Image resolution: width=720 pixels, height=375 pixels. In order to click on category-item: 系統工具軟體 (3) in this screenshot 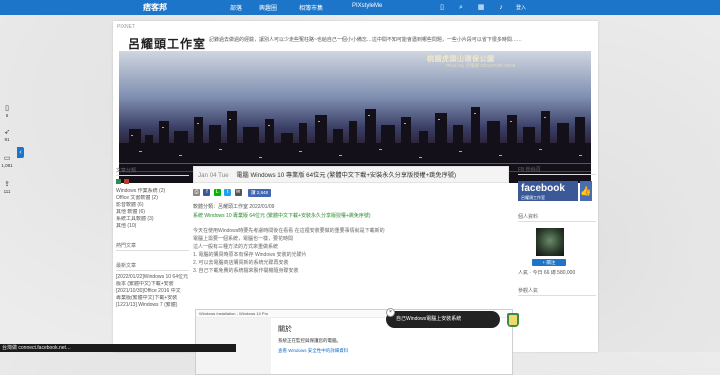, I will do `click(152, 219)`.